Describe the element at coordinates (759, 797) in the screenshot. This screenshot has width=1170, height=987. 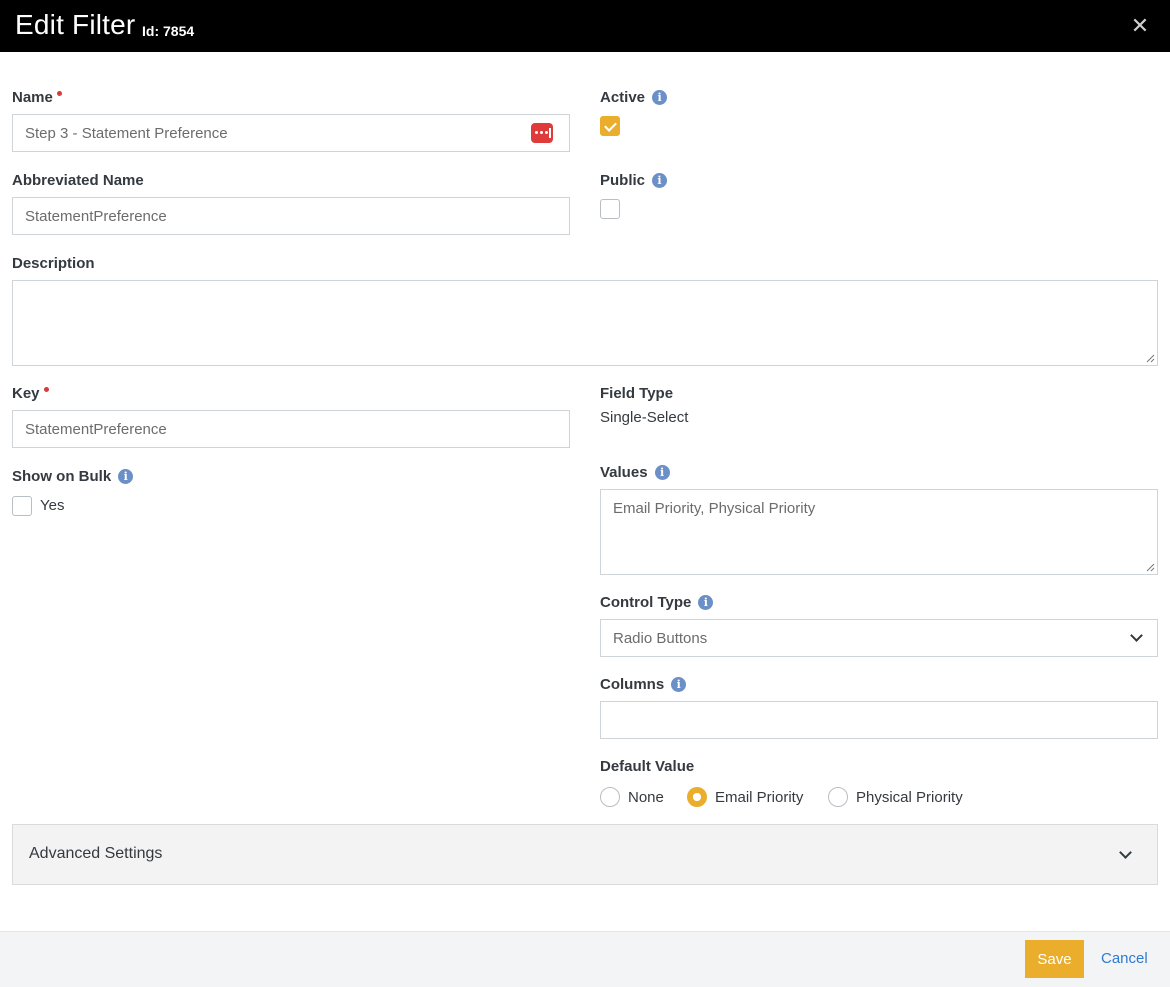
I see `default-value-email-priority-label: Email Priority` at that location.